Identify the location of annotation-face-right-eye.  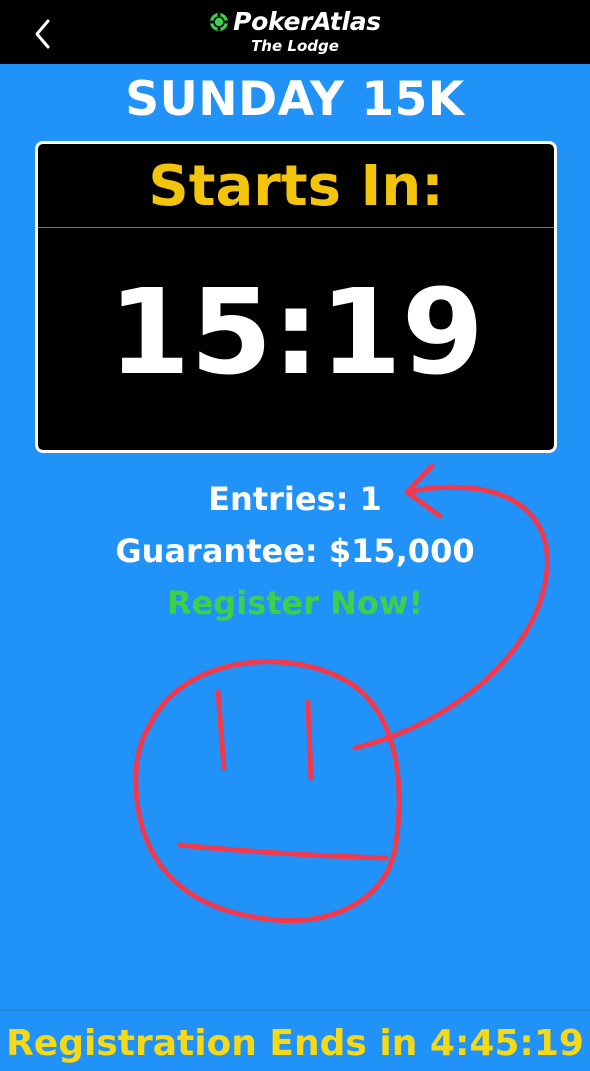
(309, 740).